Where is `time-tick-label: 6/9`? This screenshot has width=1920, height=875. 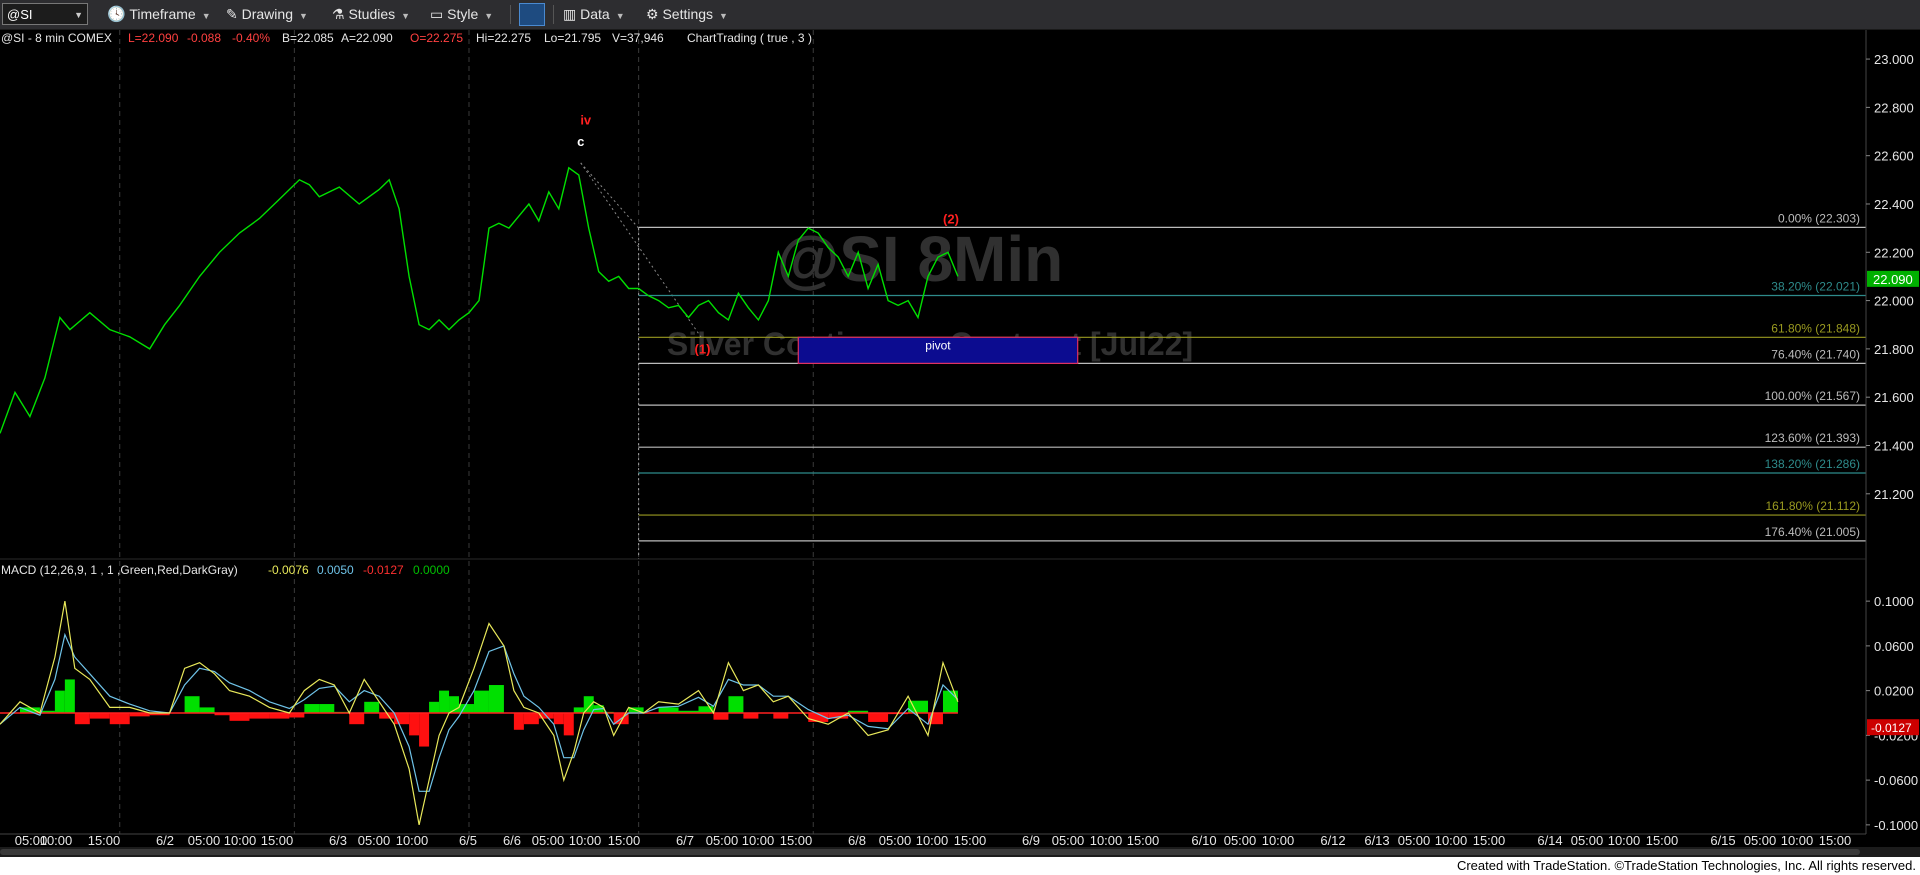 time-tick-label: 6/9 is located at coordinates (1031, 840).